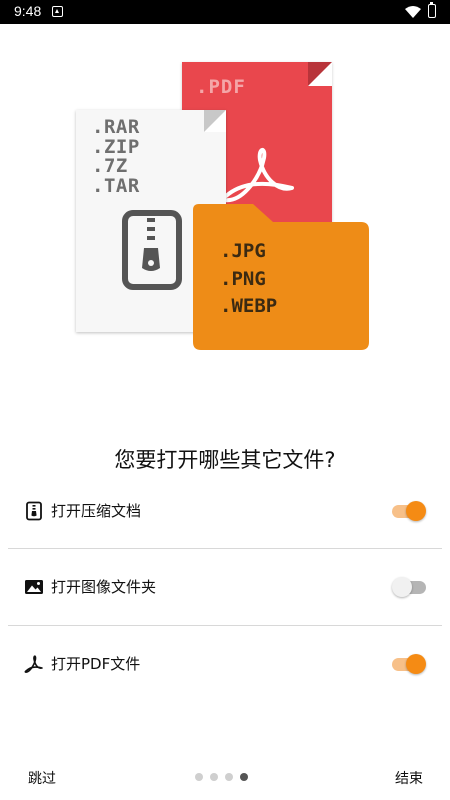 The height and width of the screenshot is (800, 450). Describe the element at coordinates (116, 127) in the screenshot. I see `extension-label: .RAR` at that location.